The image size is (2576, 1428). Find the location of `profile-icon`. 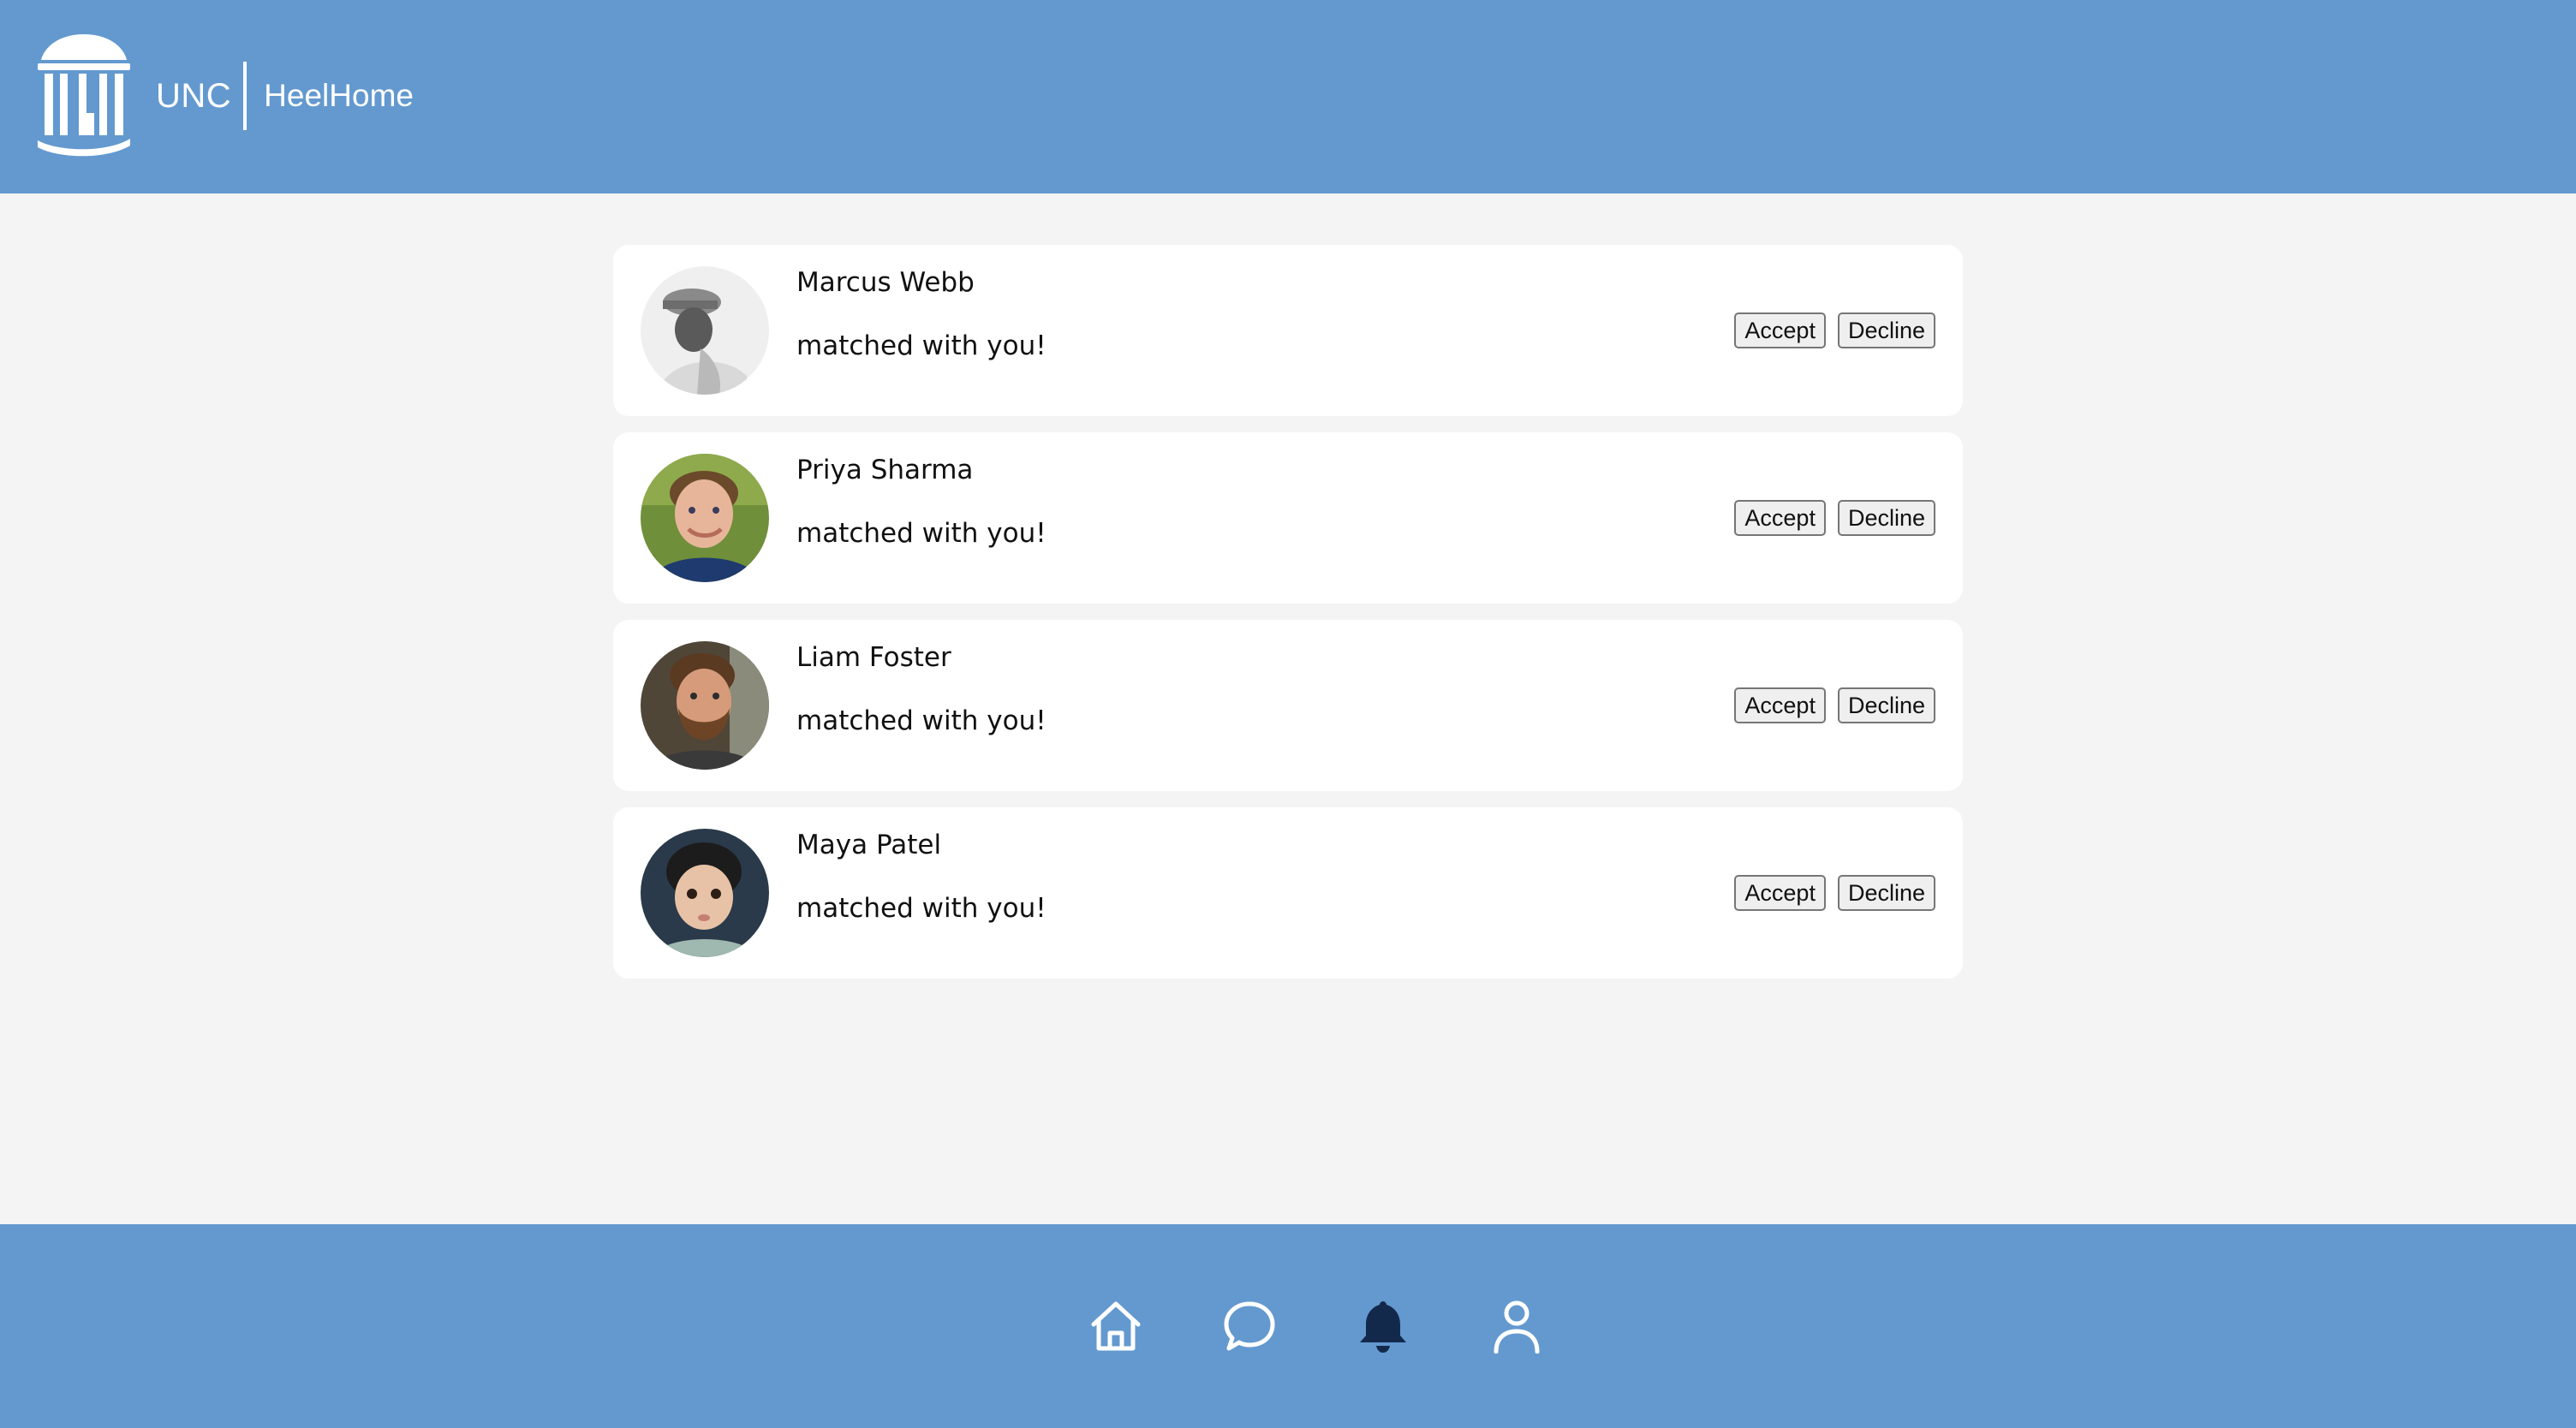

profile-icon is located at coordinates (1517, 1327).